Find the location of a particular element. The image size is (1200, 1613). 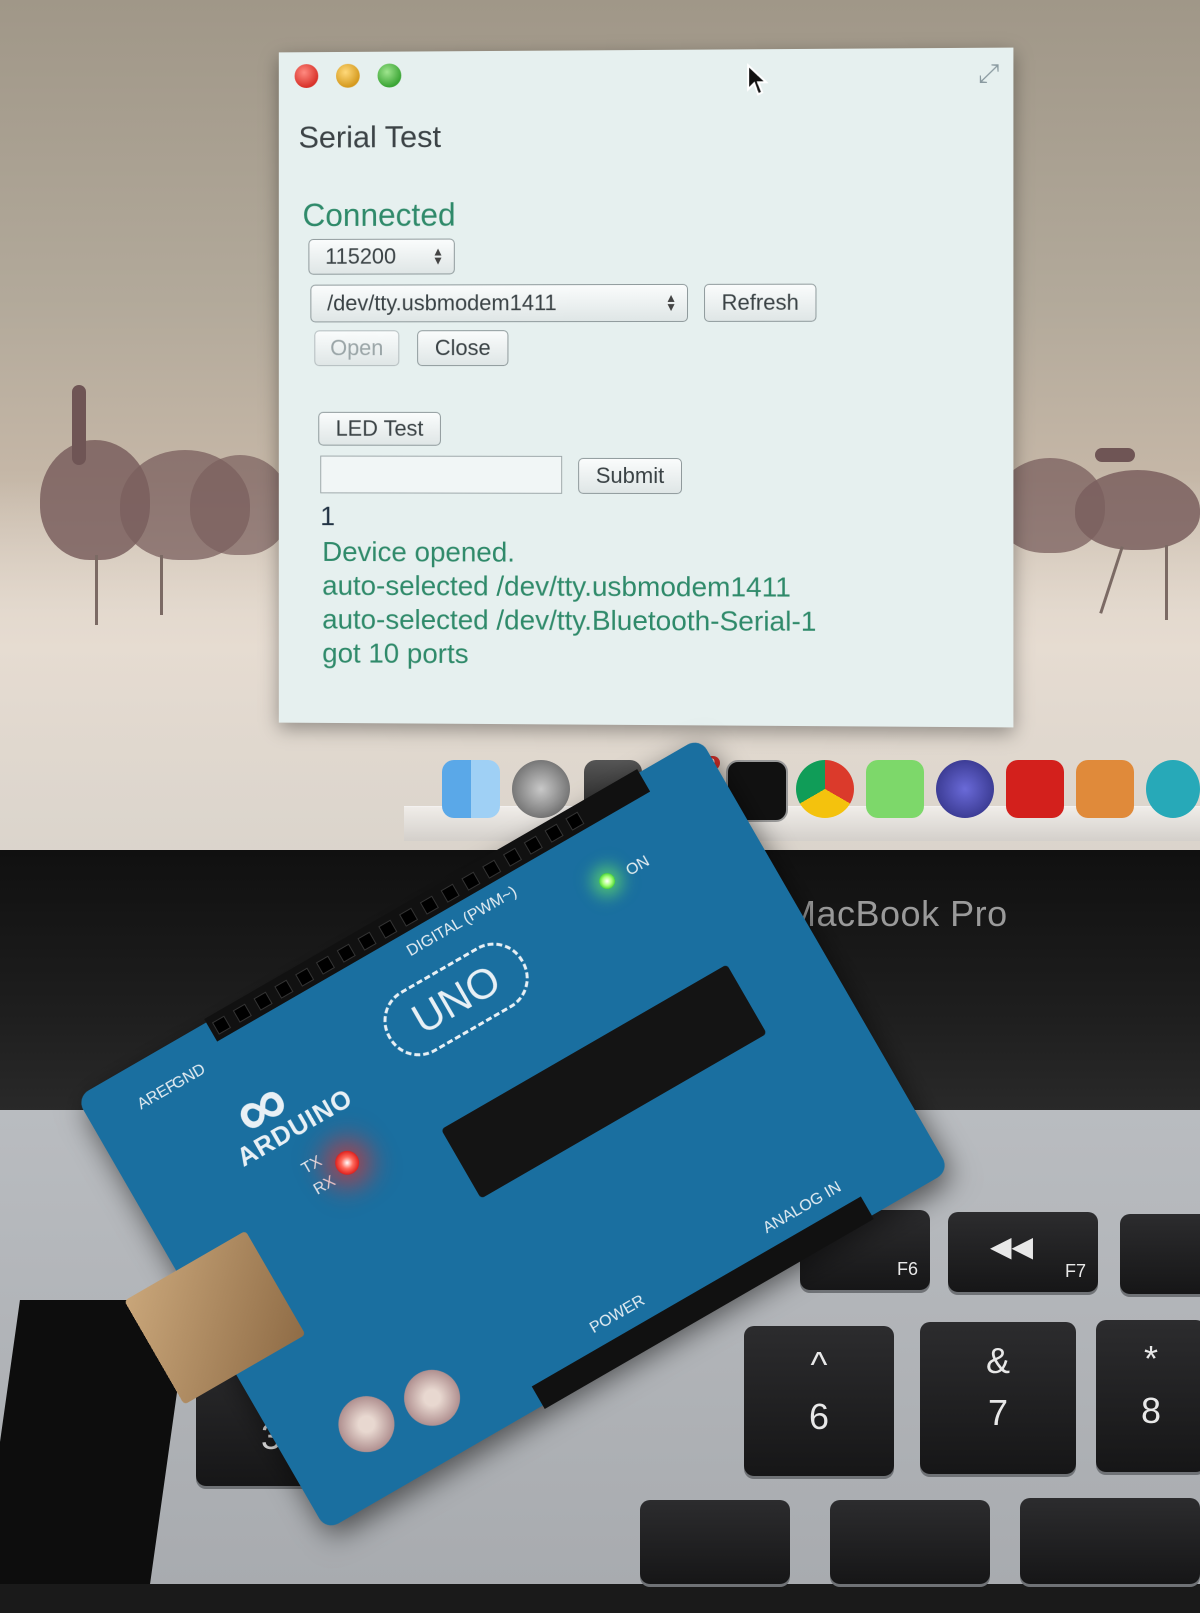

power-led-icon is located at coordinates (607, 881).